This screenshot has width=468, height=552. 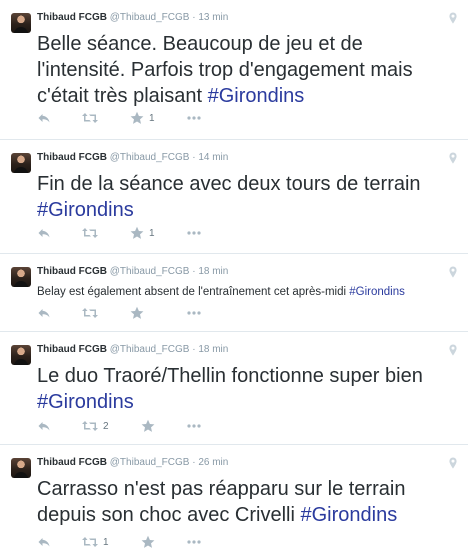 I want to click on tweet-header: Thibaud FCGB @Thibaud_FCGB · 13 min, so click(x=132, y=18).